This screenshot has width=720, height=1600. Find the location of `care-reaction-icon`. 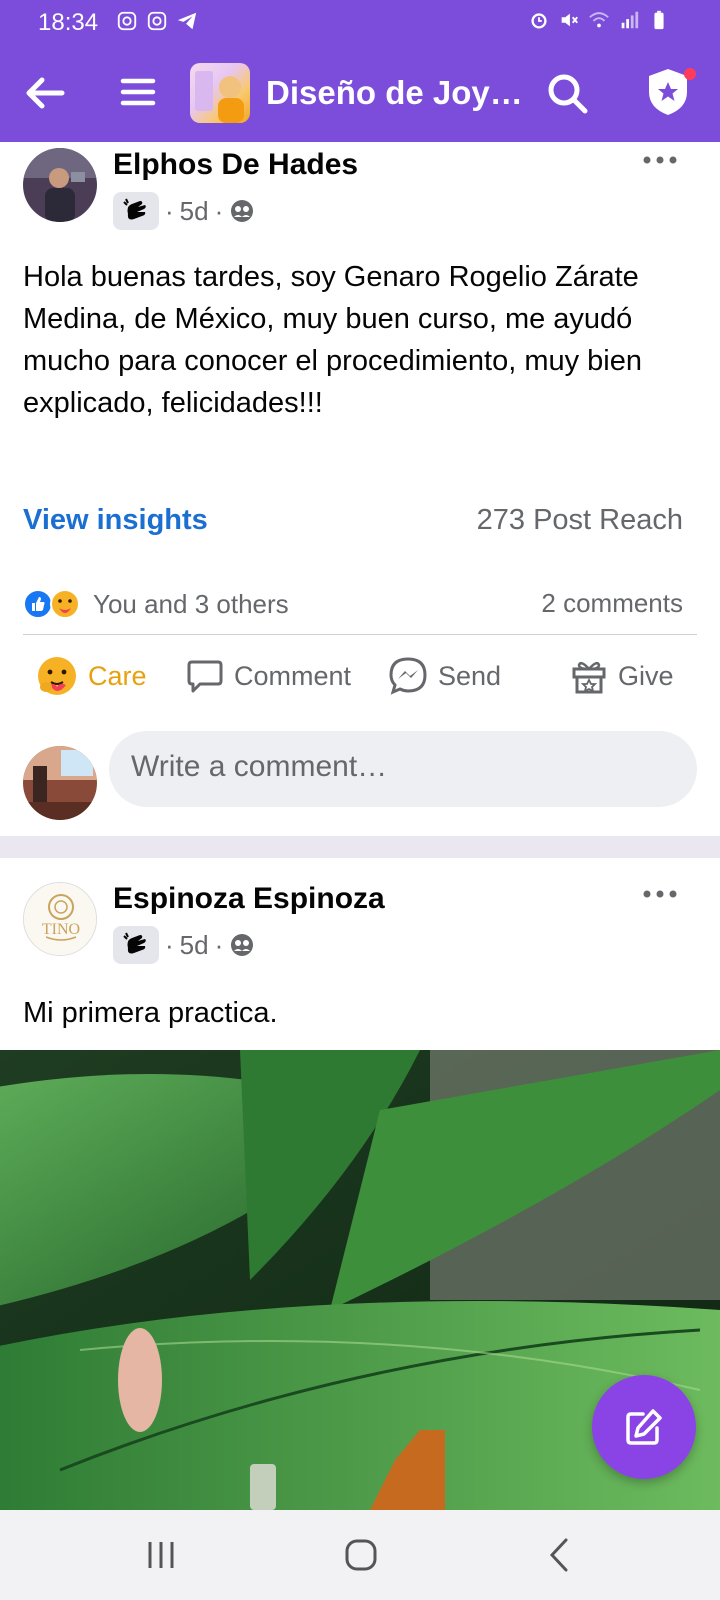

care-reaction-icon is located at coordinates (65, 604).